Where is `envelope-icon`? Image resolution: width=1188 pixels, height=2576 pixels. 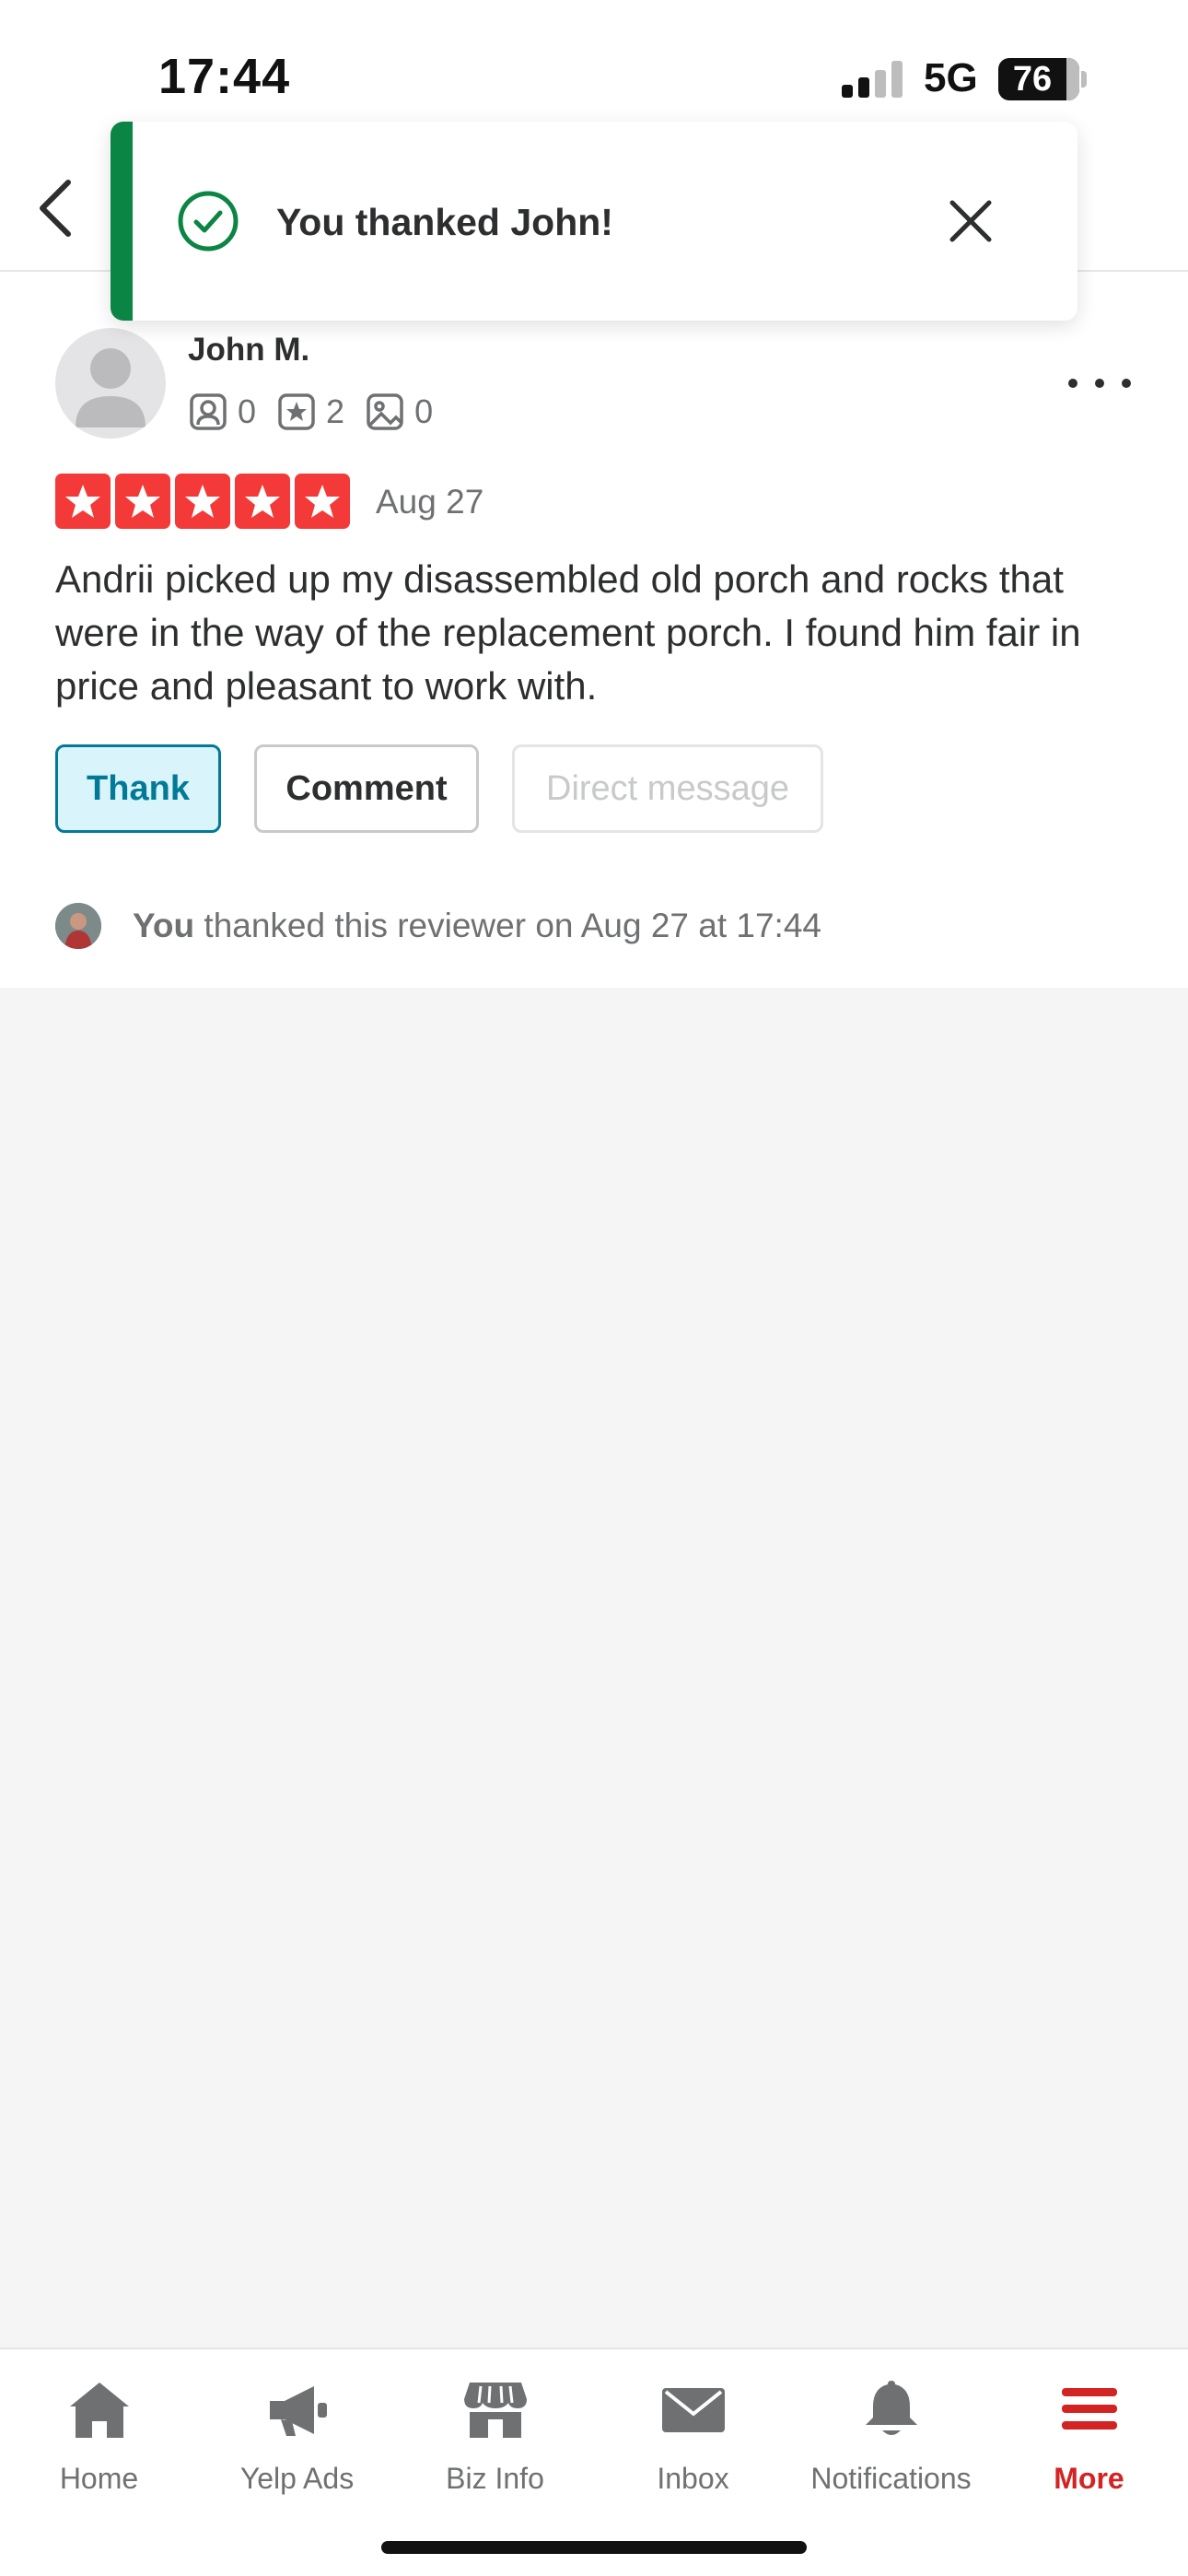
envelope-icon is located at coordinates (693, 2410).